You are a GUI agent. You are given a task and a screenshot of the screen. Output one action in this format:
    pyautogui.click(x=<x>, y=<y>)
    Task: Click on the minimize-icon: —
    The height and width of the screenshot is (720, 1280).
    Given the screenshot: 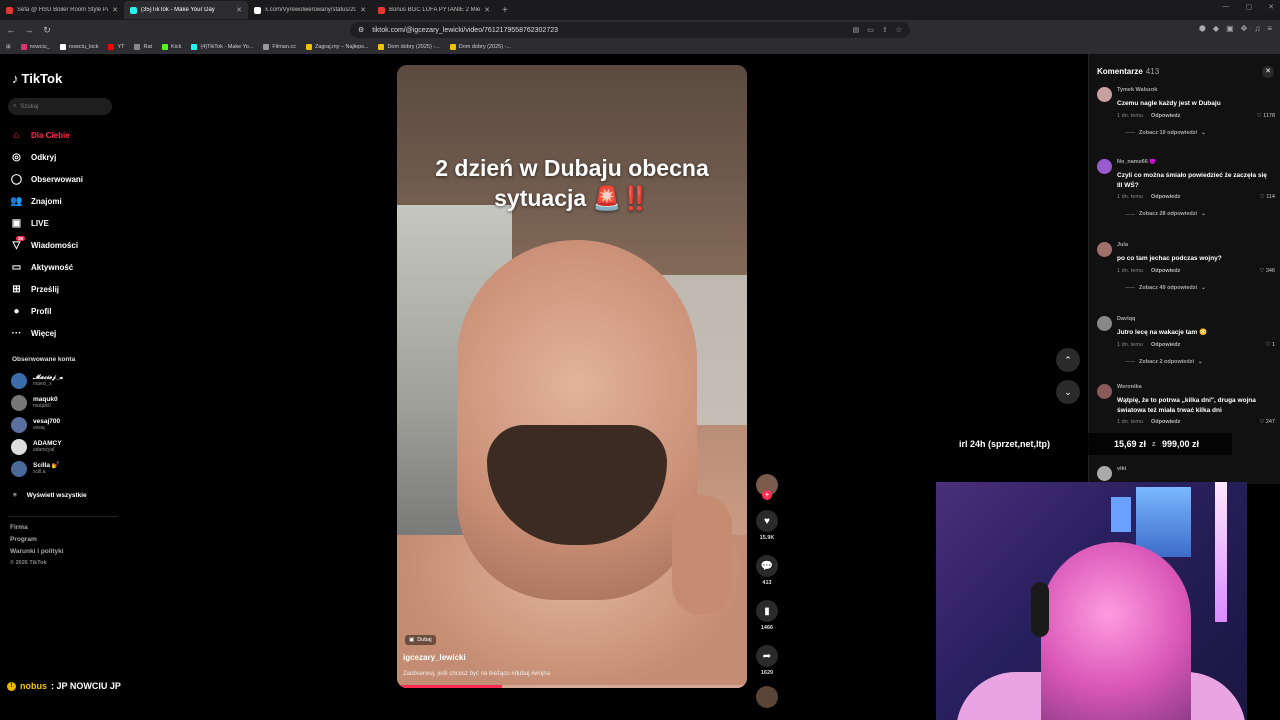 What is the action you would take?
    pyautogui.click(x=1226, y=7)
    